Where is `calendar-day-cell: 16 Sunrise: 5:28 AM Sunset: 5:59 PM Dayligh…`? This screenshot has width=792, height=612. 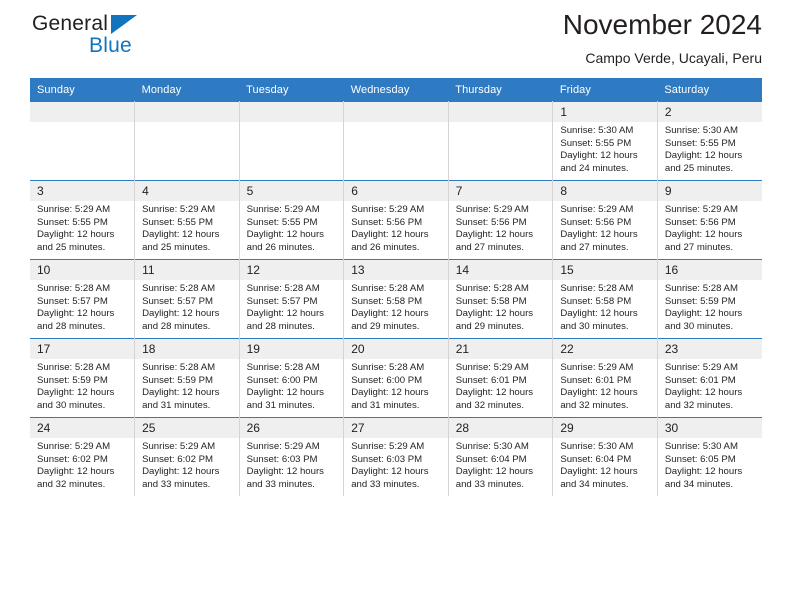
calendar-day-cell: 16 Sunrise: 5:28 AM Sunset: 5:59 PM Dayligh… is located at coordinates (709, 299).